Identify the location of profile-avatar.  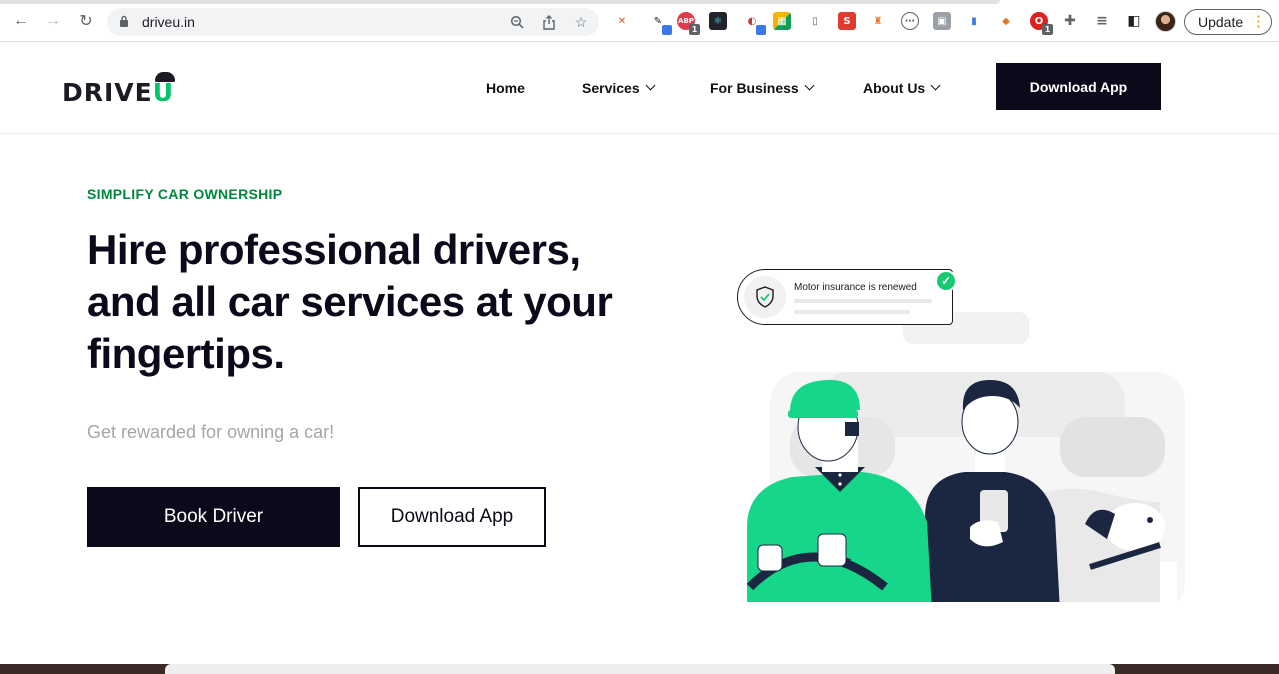
(1165, 21).